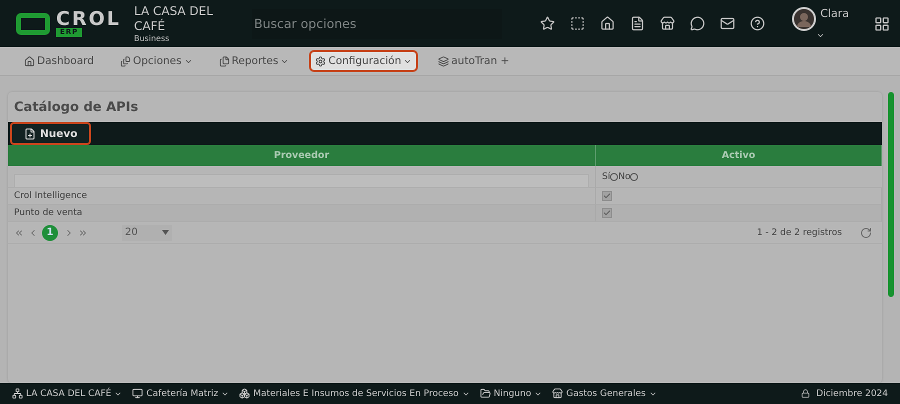 The height and width of the screenshot is (404, 900). I want to click on nav-item: Reportes, so click(254, 61).